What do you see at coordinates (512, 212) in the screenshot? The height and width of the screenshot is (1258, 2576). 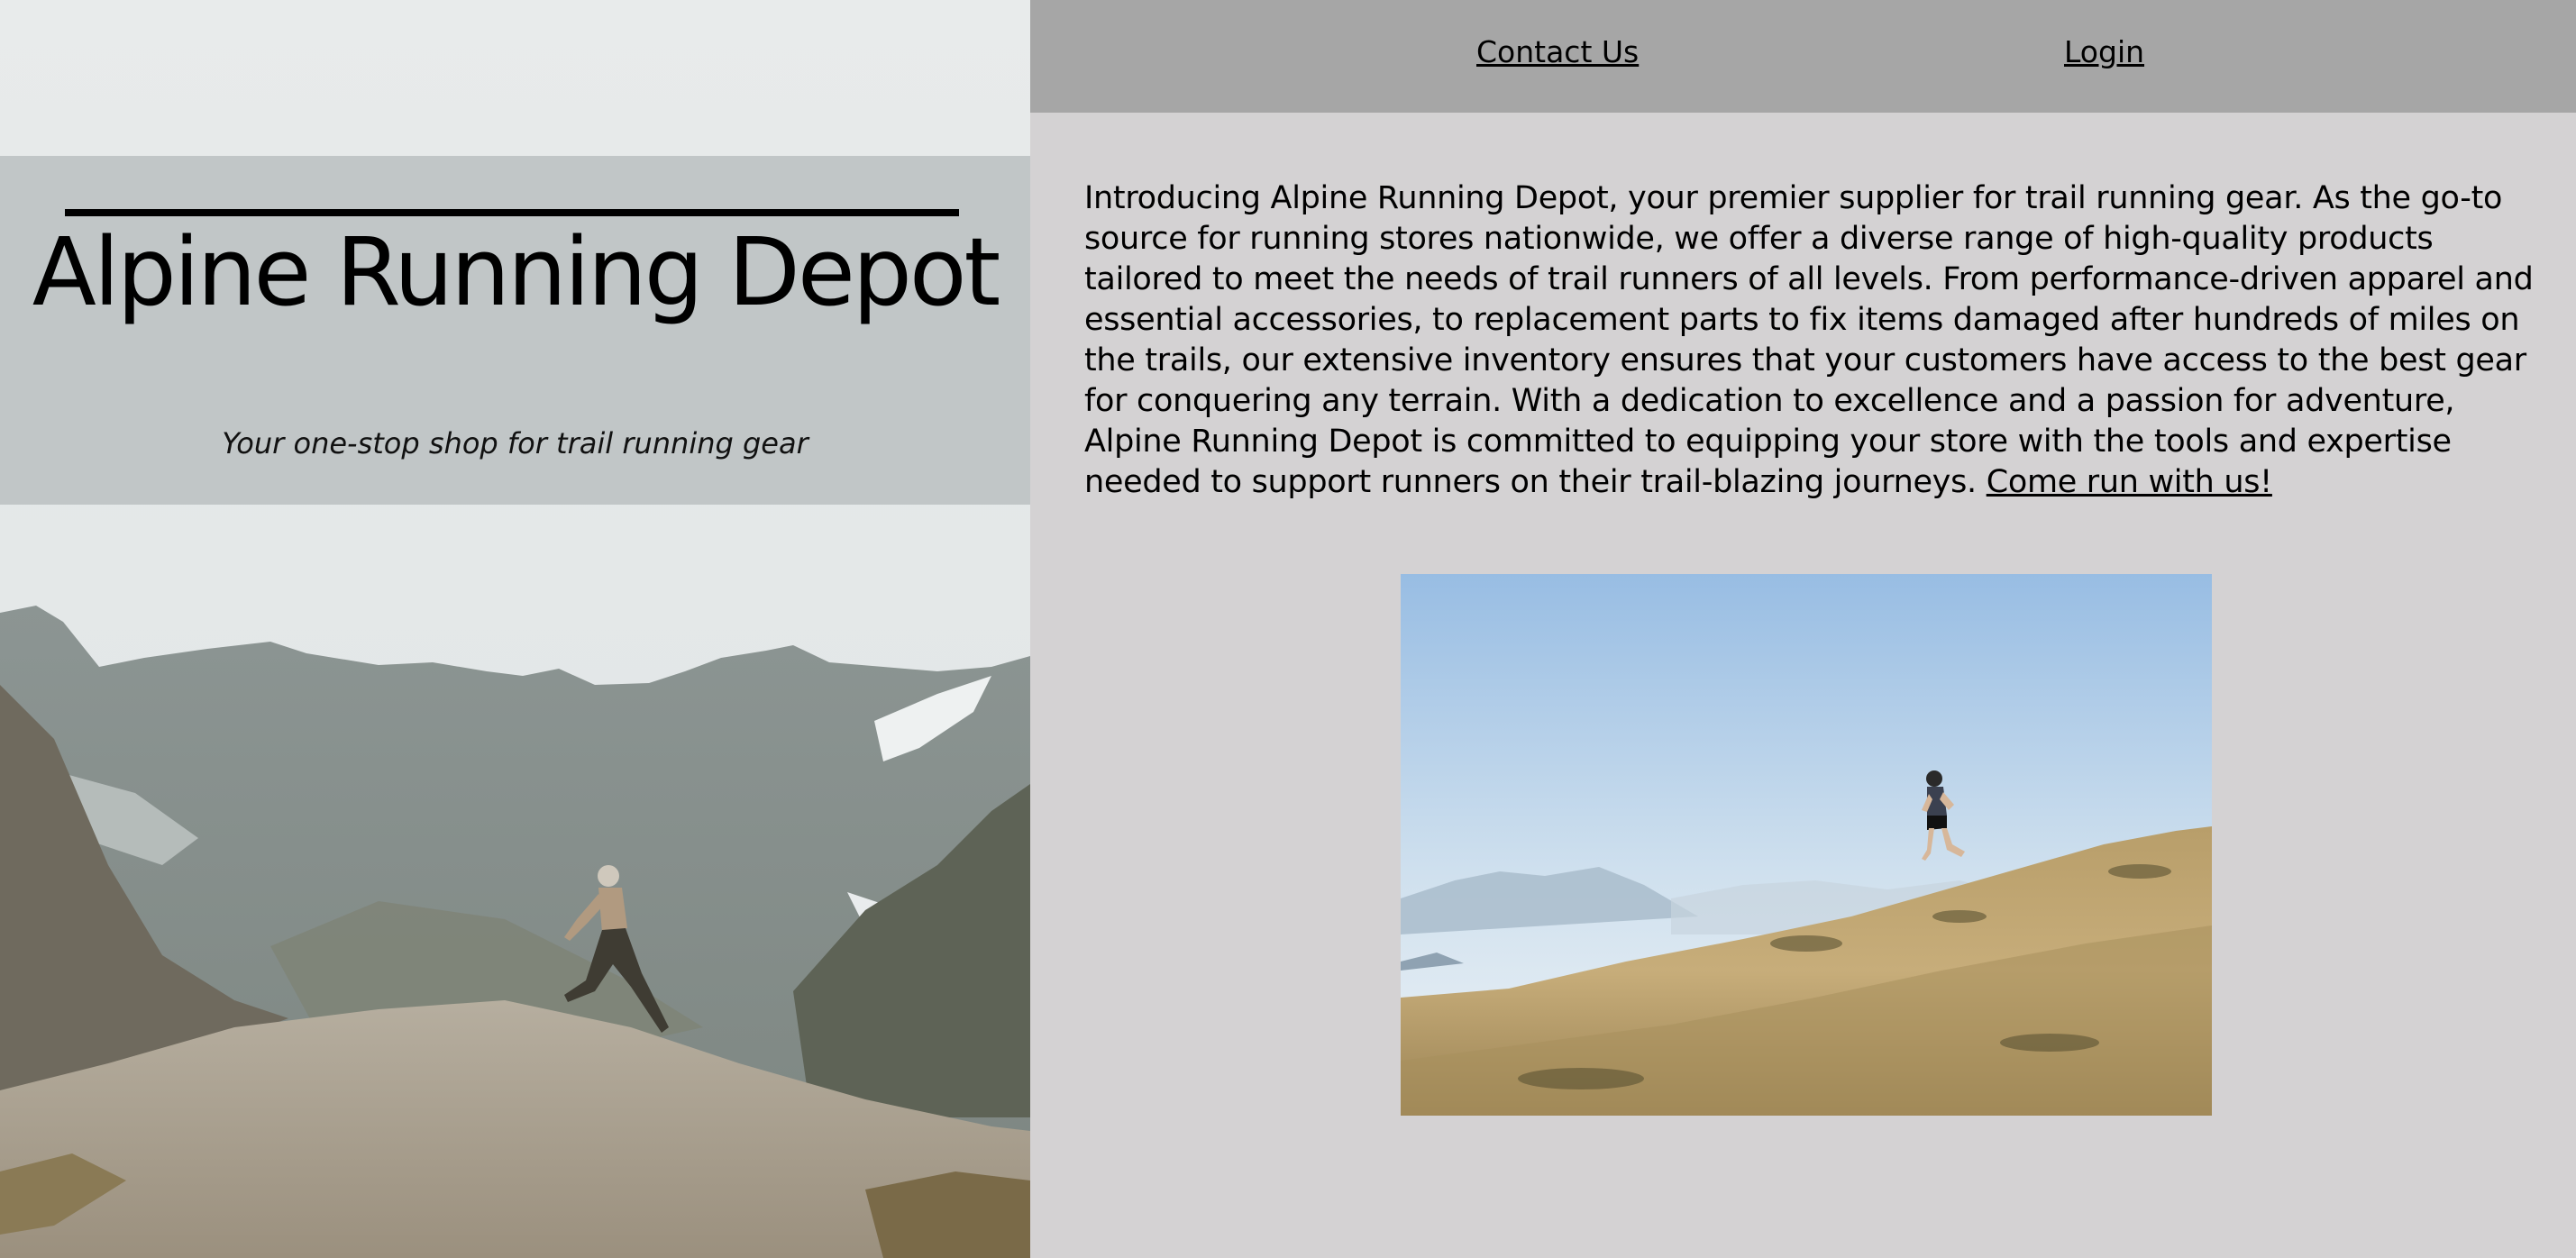 I see `title-divider` at bounding box center [512, 212].